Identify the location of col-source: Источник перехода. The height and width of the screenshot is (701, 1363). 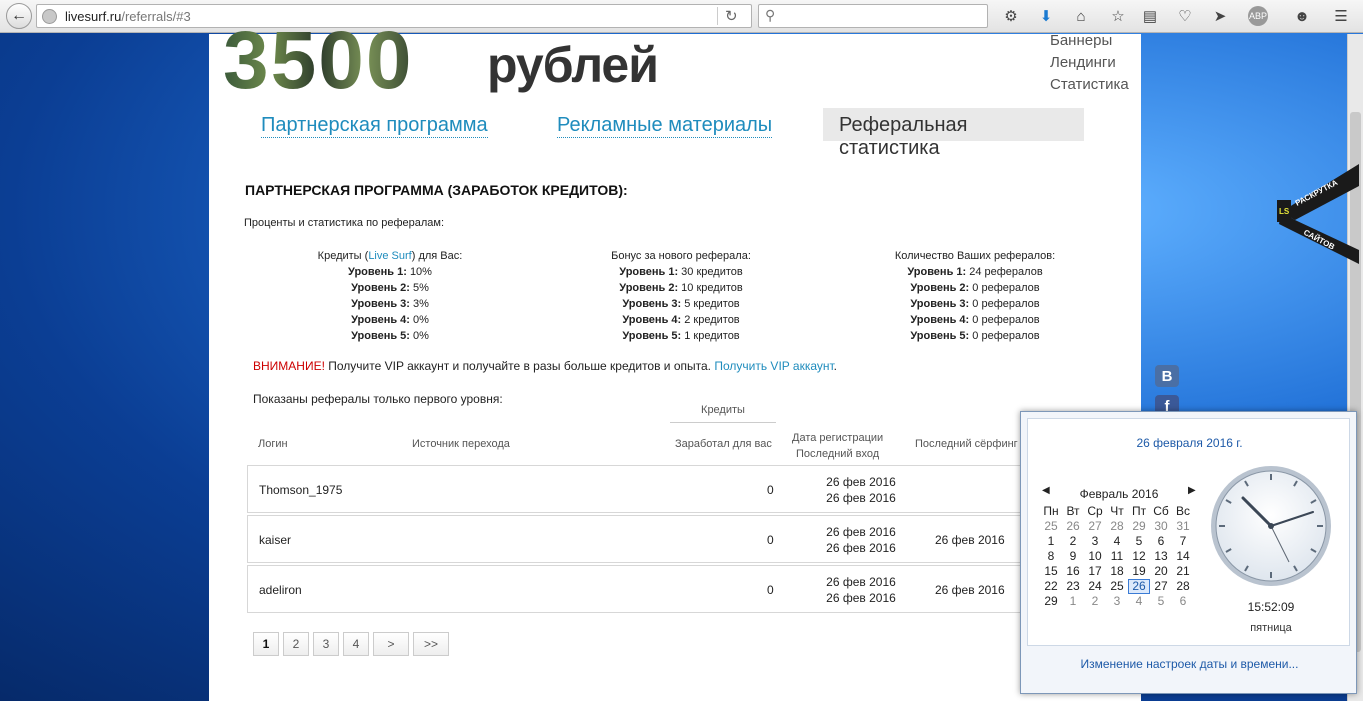
(461, 444).